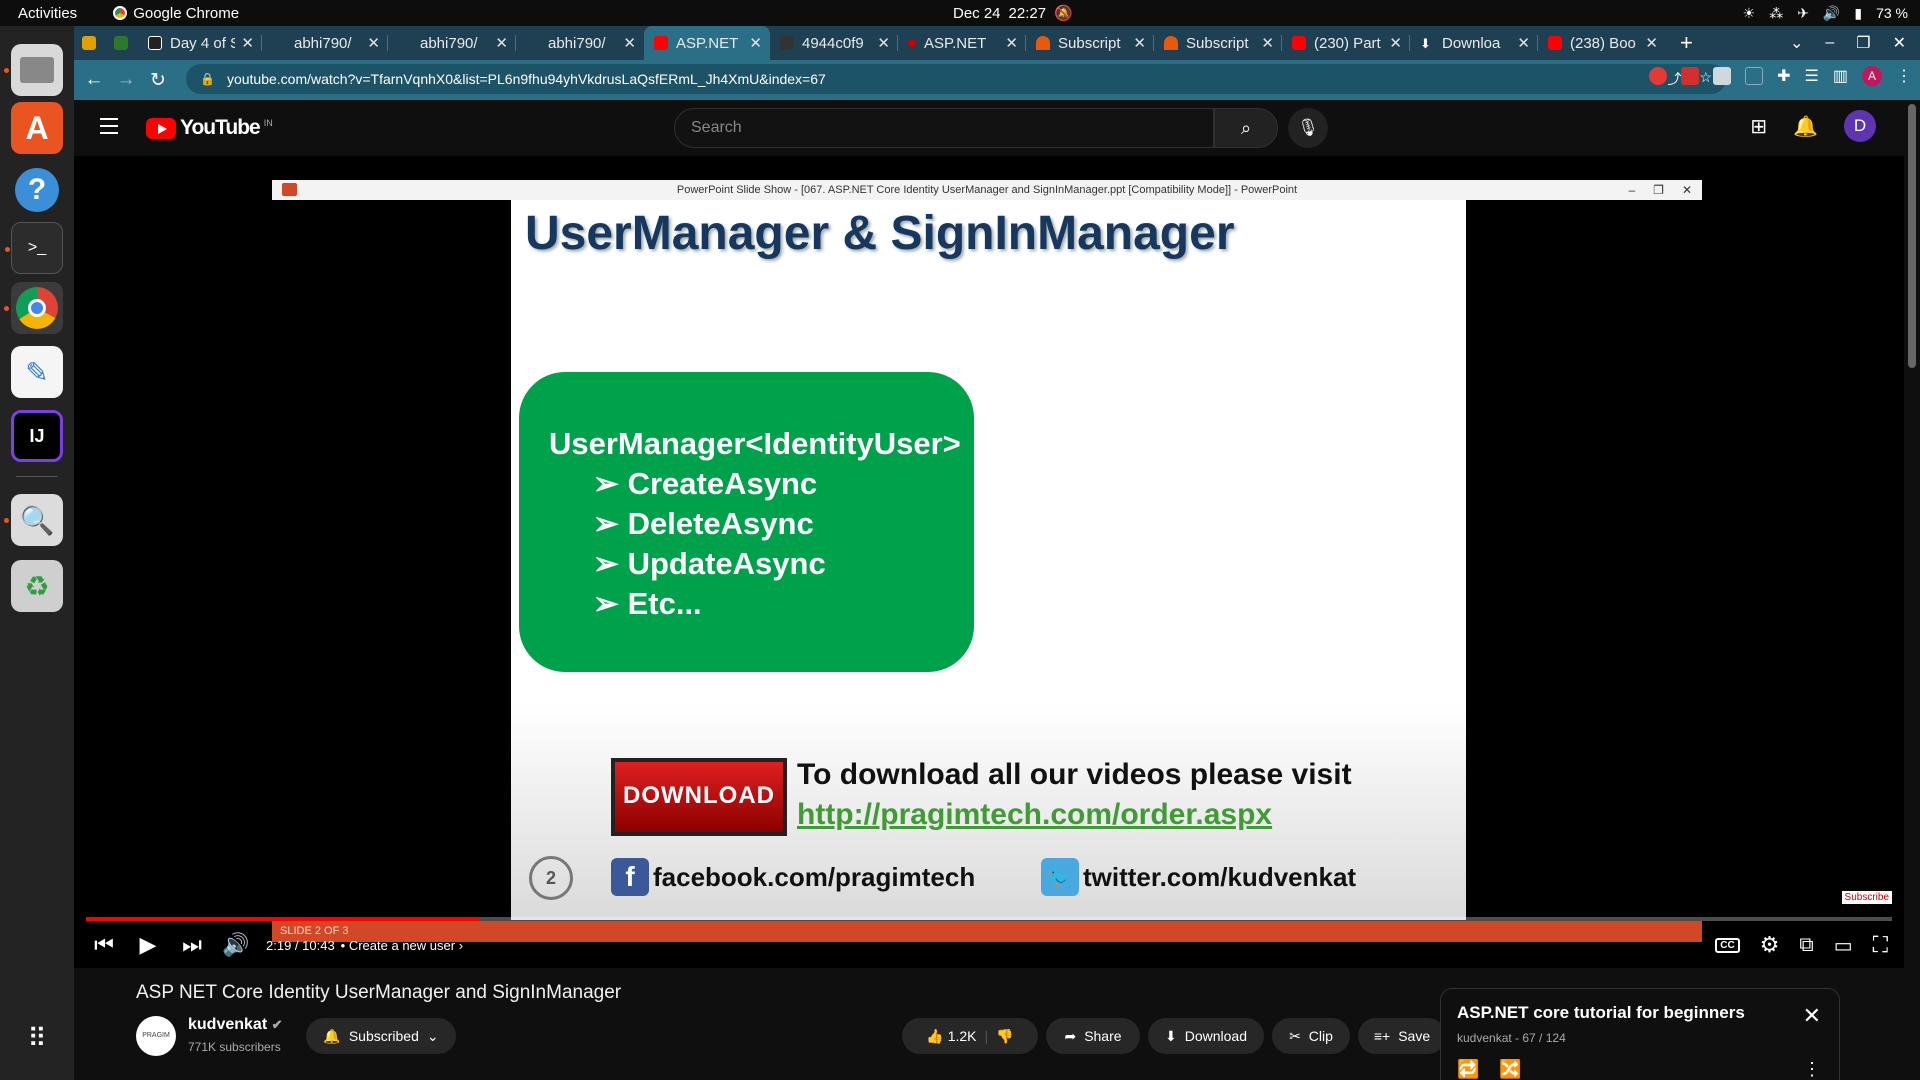 The height and width of the screenshot is (1080, 1920). I want to click on new-tab-button: +, so click(1686, 43).